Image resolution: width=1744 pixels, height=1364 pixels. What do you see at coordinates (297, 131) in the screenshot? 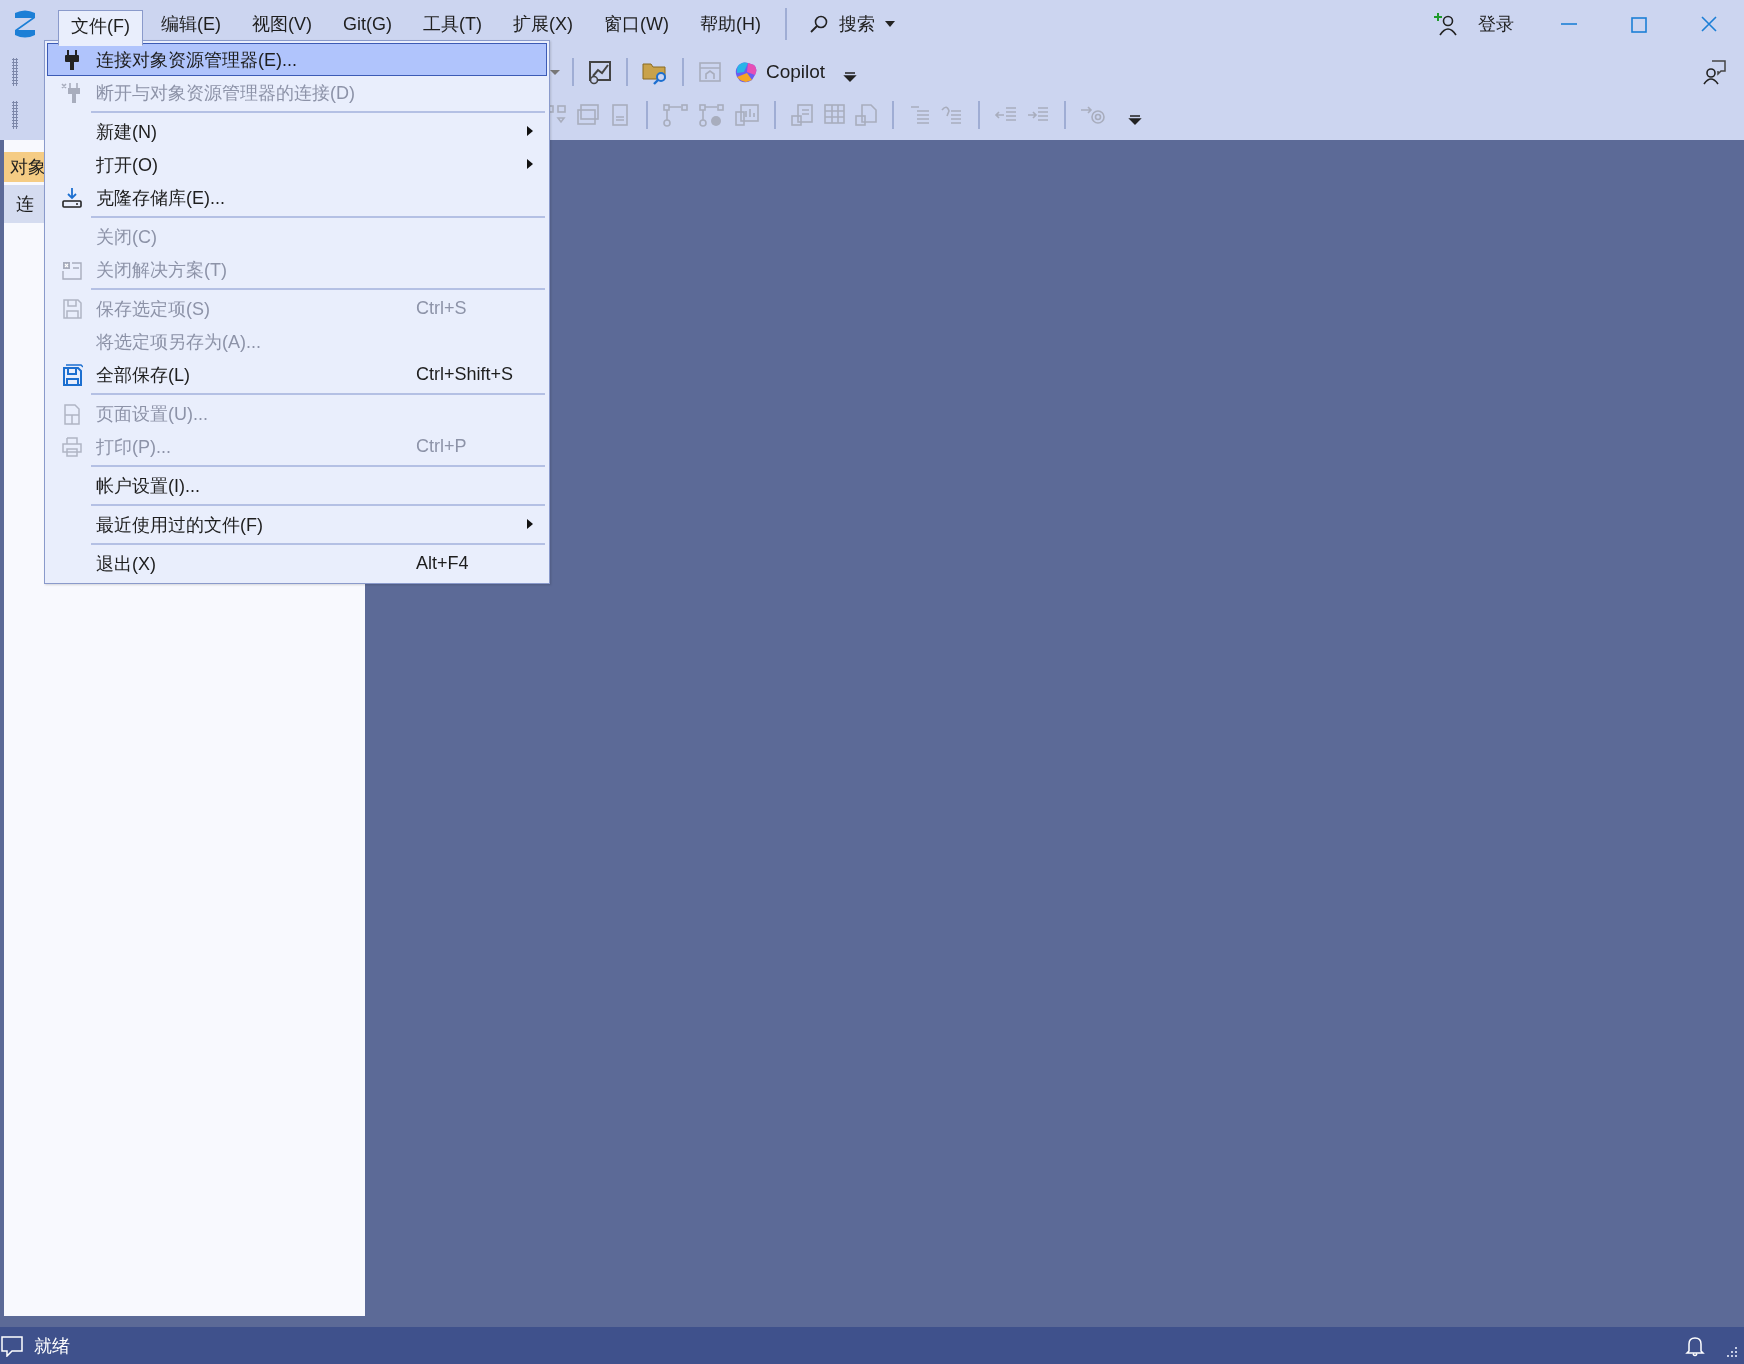
I see `menu-item: 新建(N)` at bounding box center [297, 131].